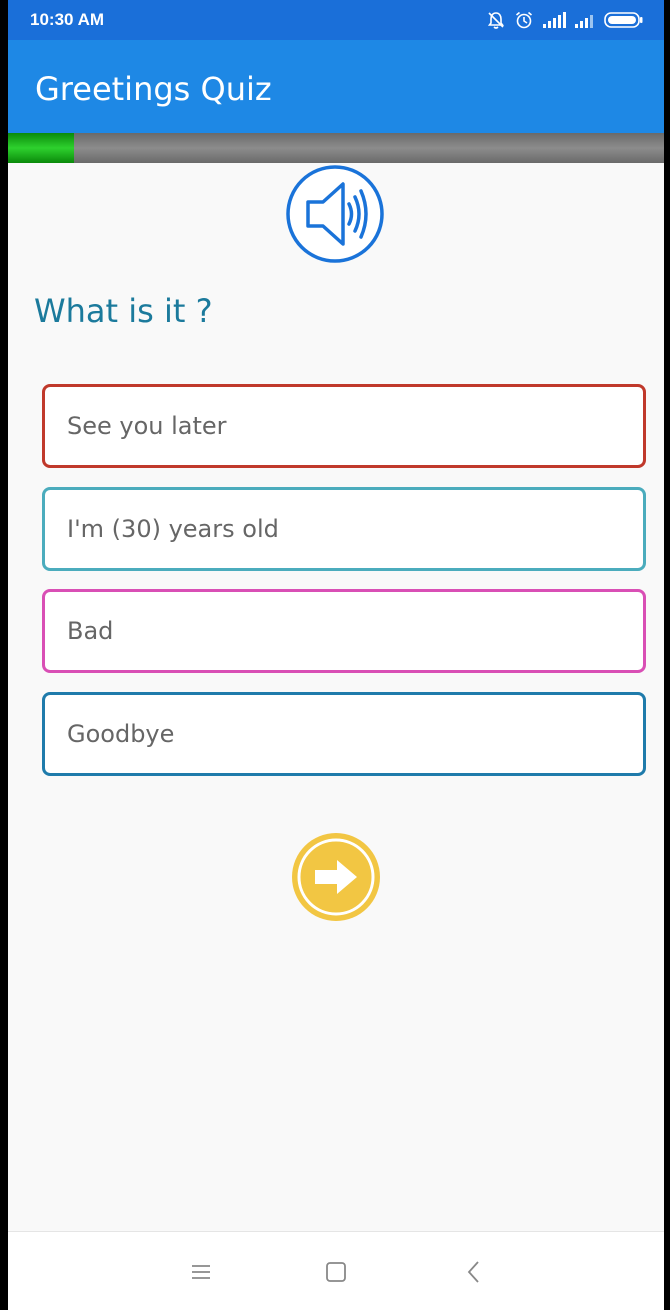  I want to click on status-bar: 10:30 AM, so click(336, 20).